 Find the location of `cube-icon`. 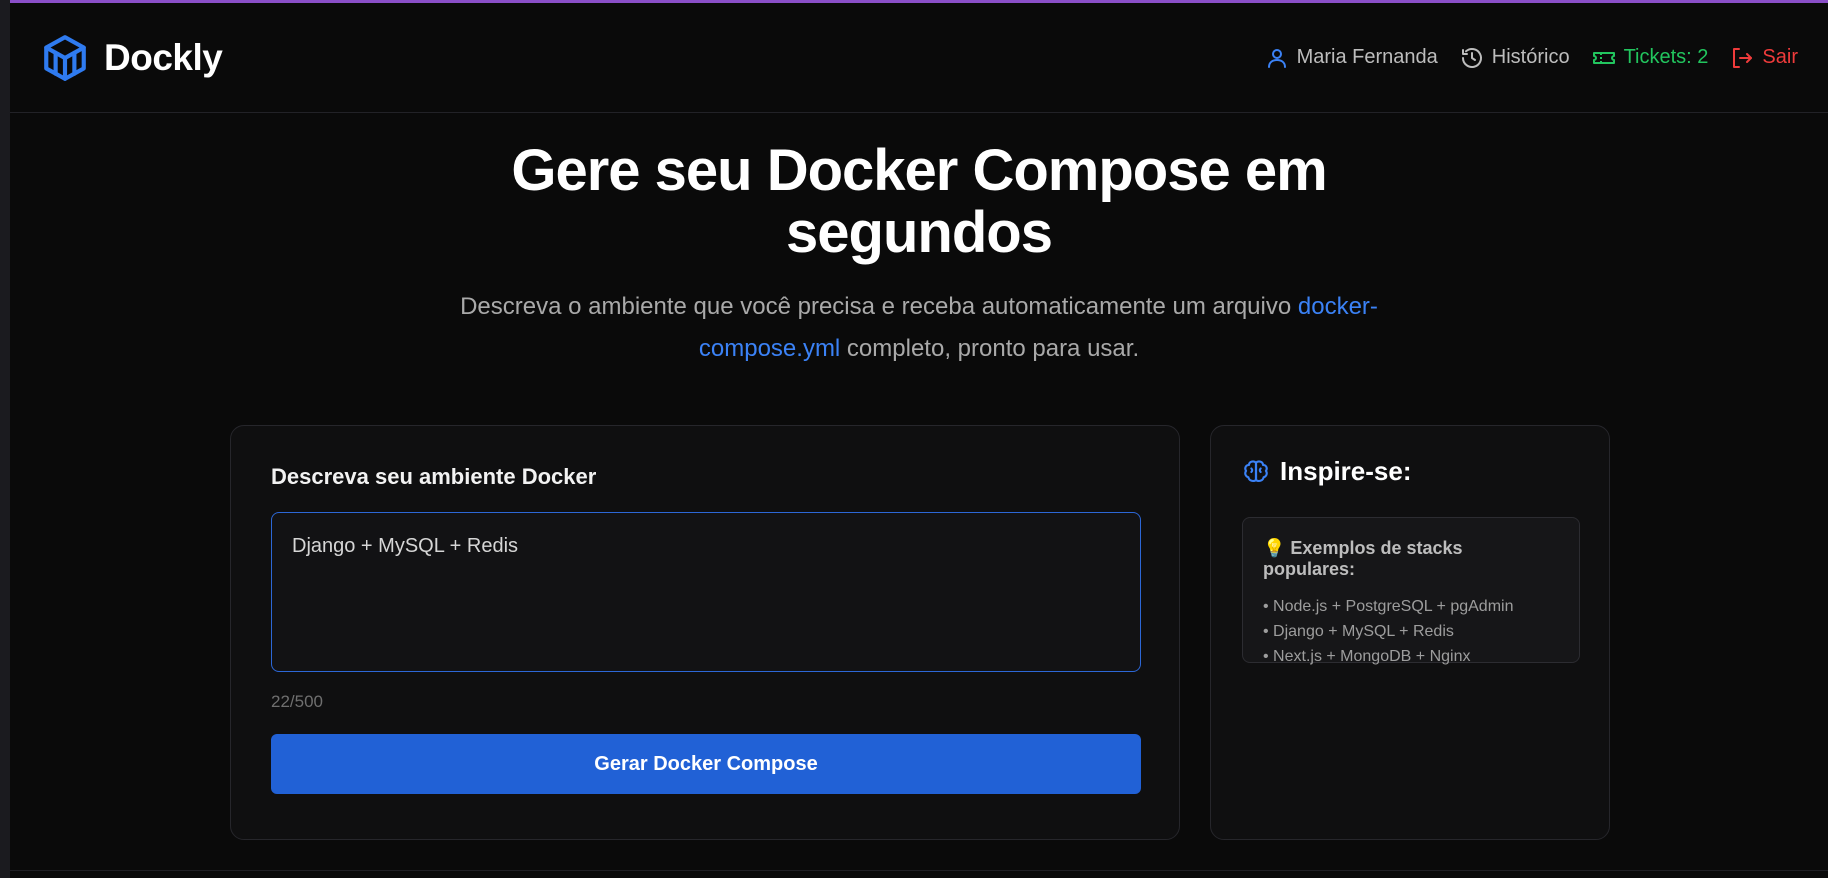

cube-icon is located at coordinates (65, 57).